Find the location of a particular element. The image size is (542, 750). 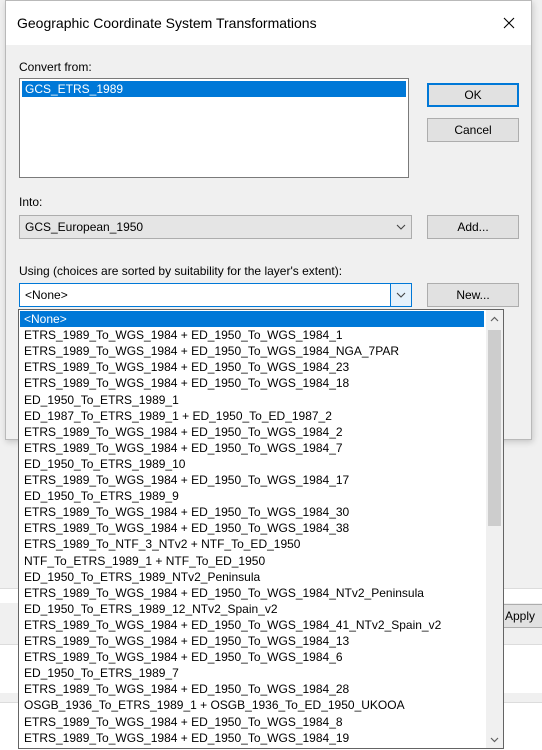

dropdown-option: ED_1950_To_ETRS_1989_NTv2_Peninsula is located at coordinates (252, 577).